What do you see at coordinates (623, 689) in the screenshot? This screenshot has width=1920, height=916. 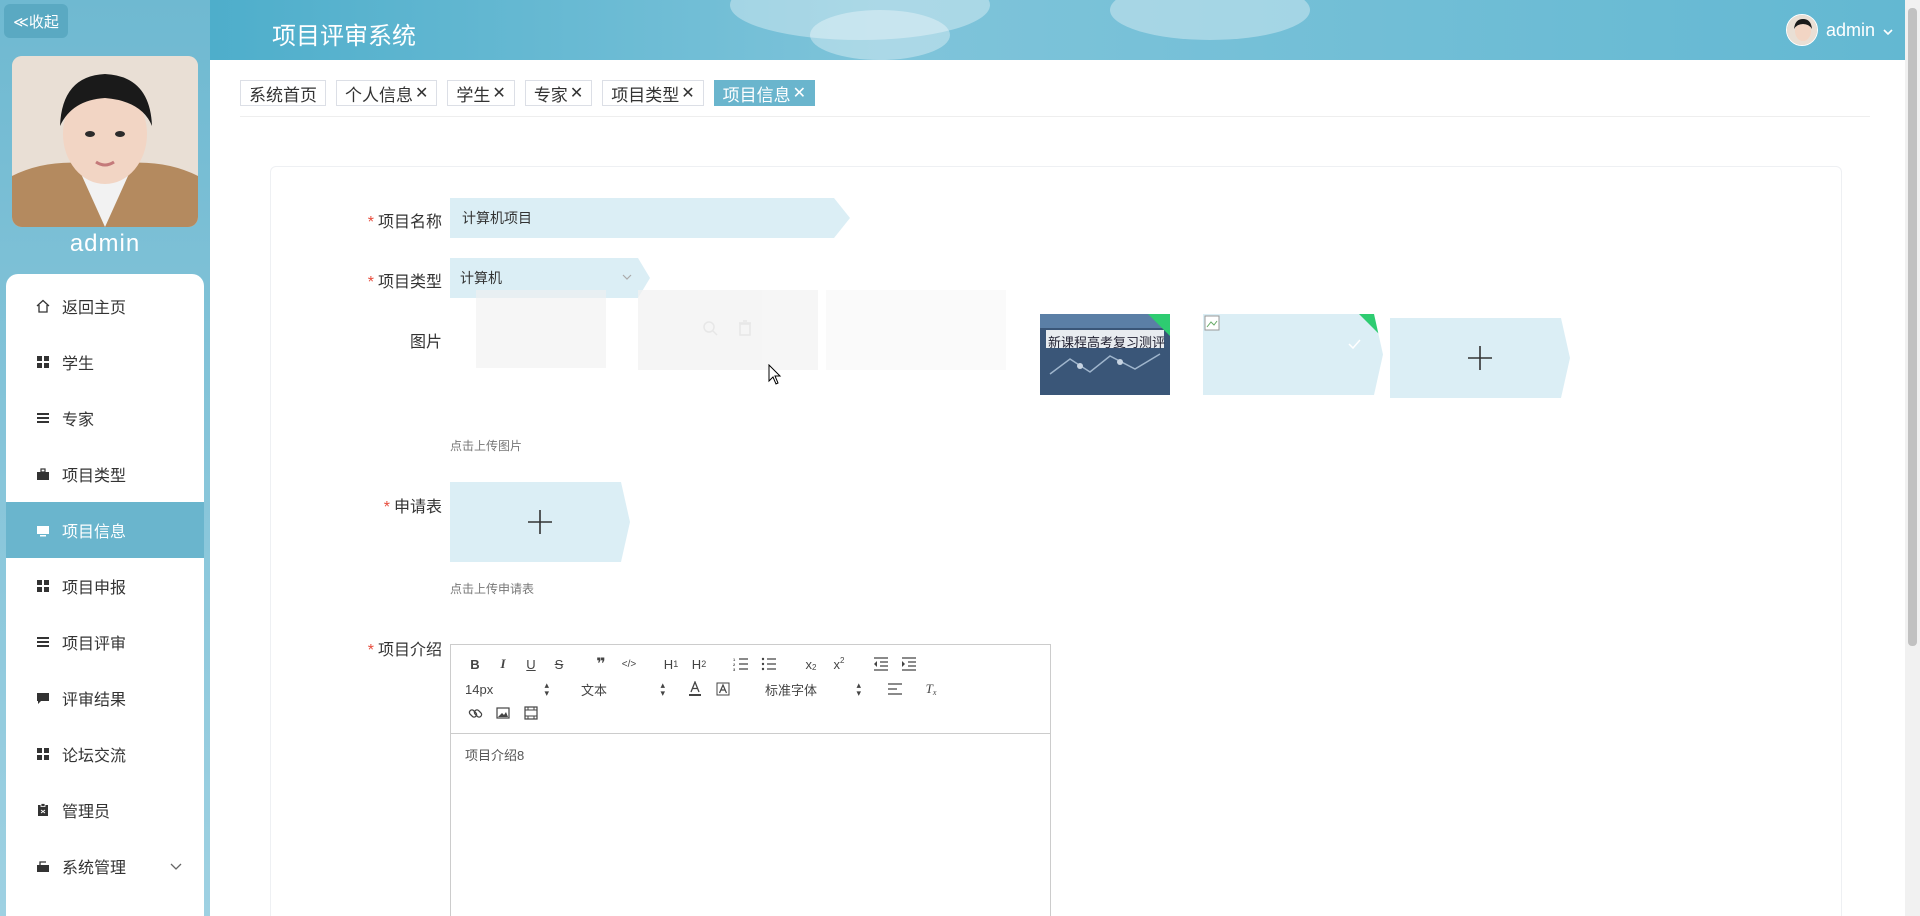 I see `text-style-select: 文本 ▴ ▾` at bounding box center [623, 689].